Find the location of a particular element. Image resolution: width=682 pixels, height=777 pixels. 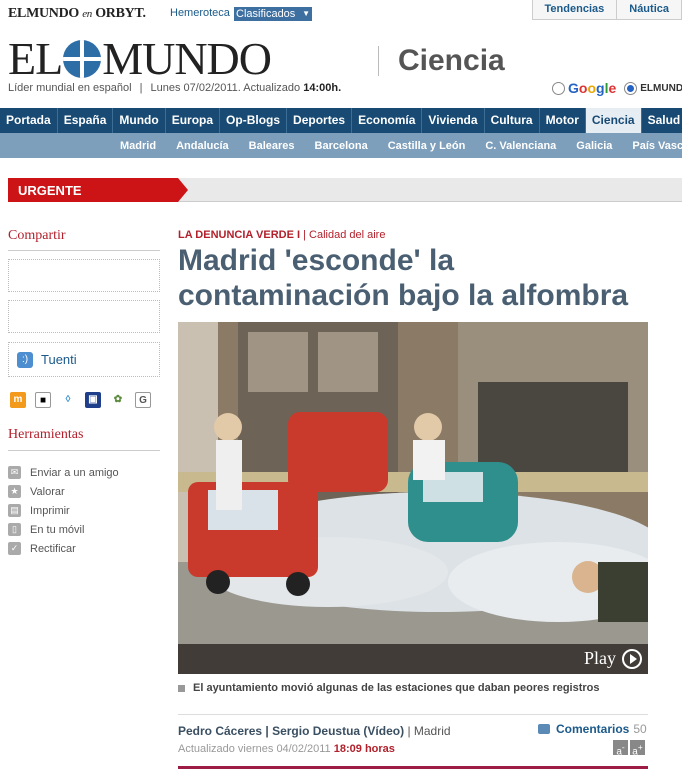

share-heading: Compartir is located at coordinates (37, 235).